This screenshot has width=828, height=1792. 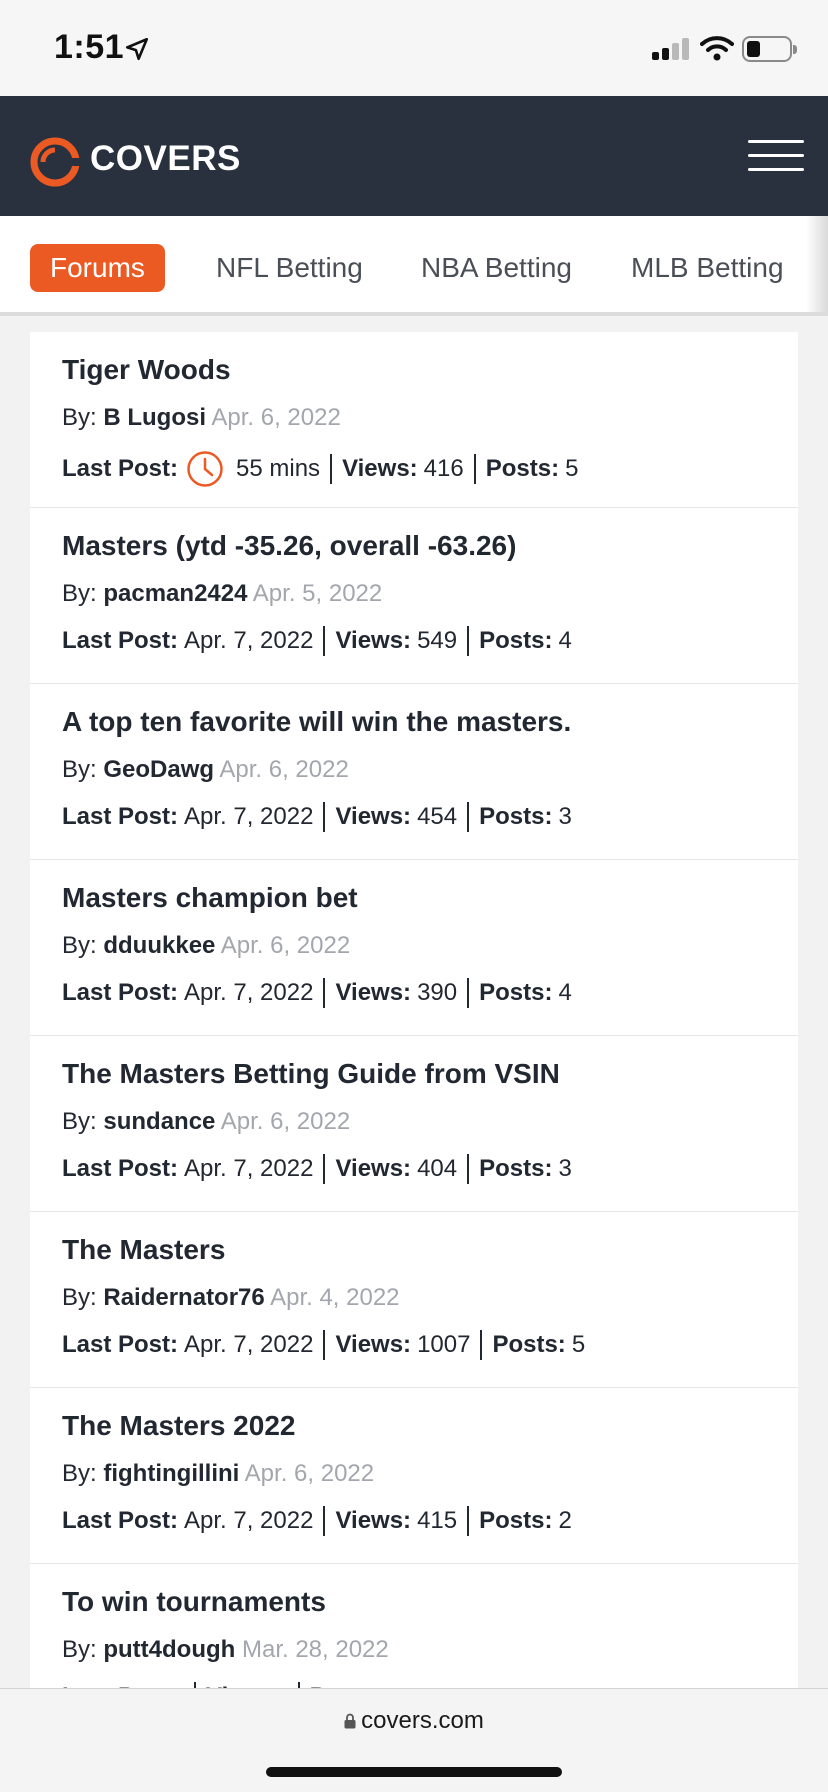 What do you see at coordinates (175, 593) in the screenshot?
I see `thread-author: pacman2424` at bounding box center [175, 593].